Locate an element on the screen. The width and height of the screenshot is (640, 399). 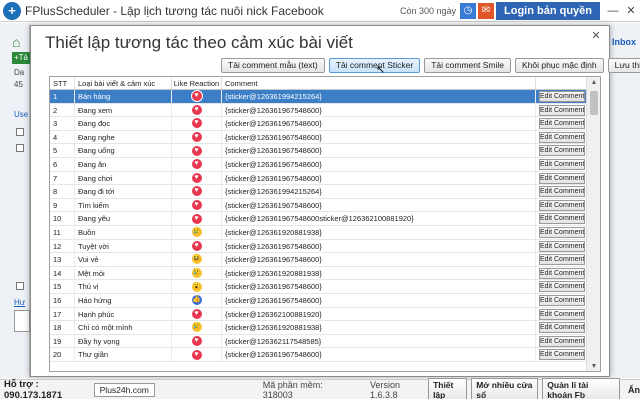
column-header-comment: Comment is located at coordinates (379, 83).